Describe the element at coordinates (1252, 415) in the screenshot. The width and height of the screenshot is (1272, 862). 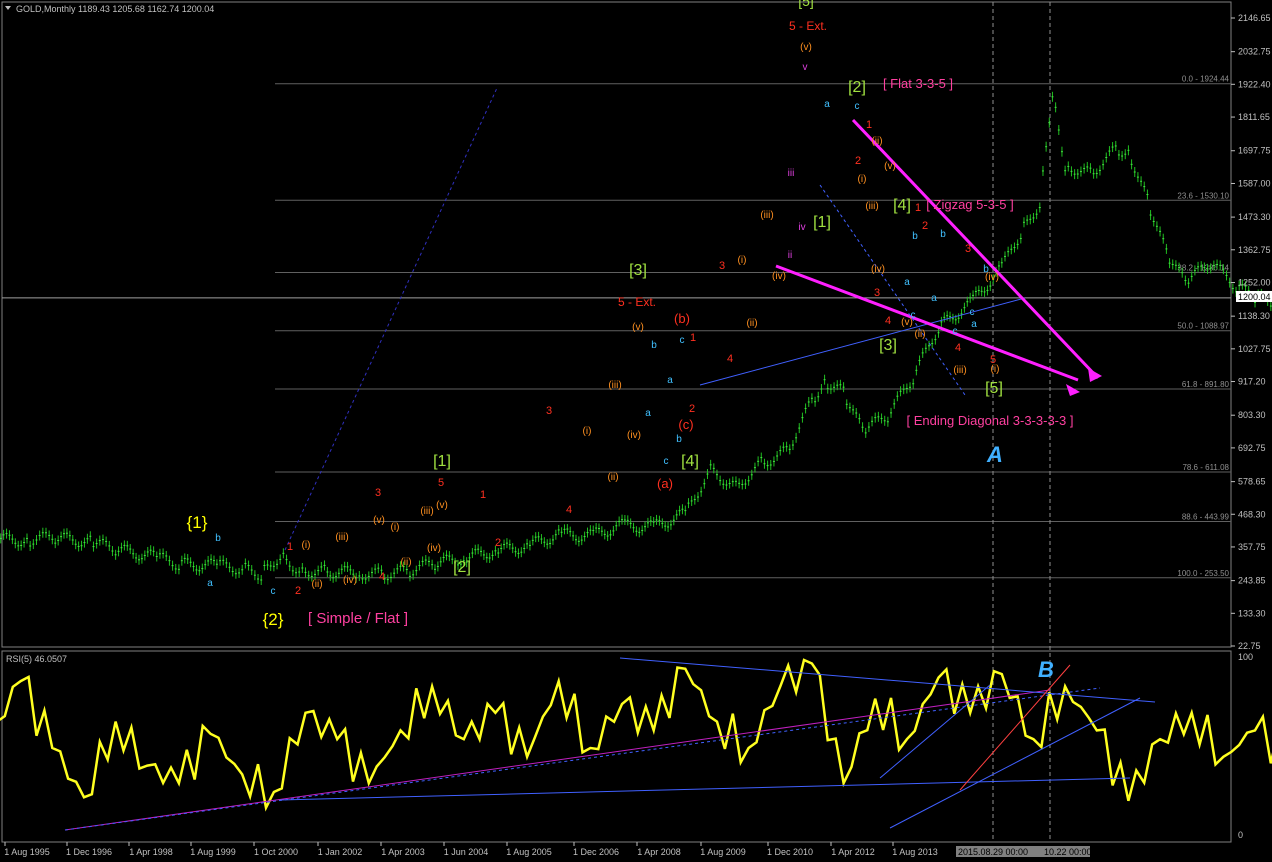
I see `y-tick-label: 803.30` at that location.